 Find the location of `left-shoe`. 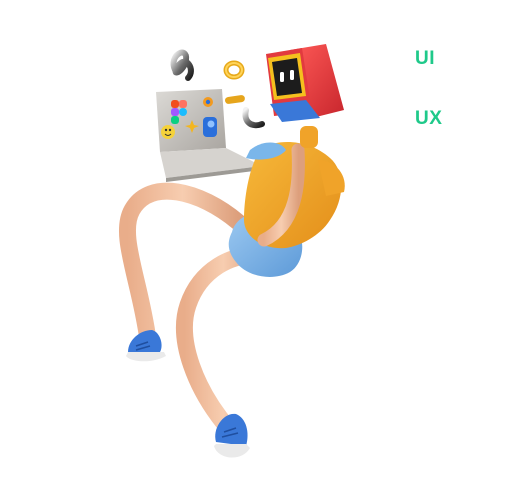

left-shoe is located at coordinates (146, 346).